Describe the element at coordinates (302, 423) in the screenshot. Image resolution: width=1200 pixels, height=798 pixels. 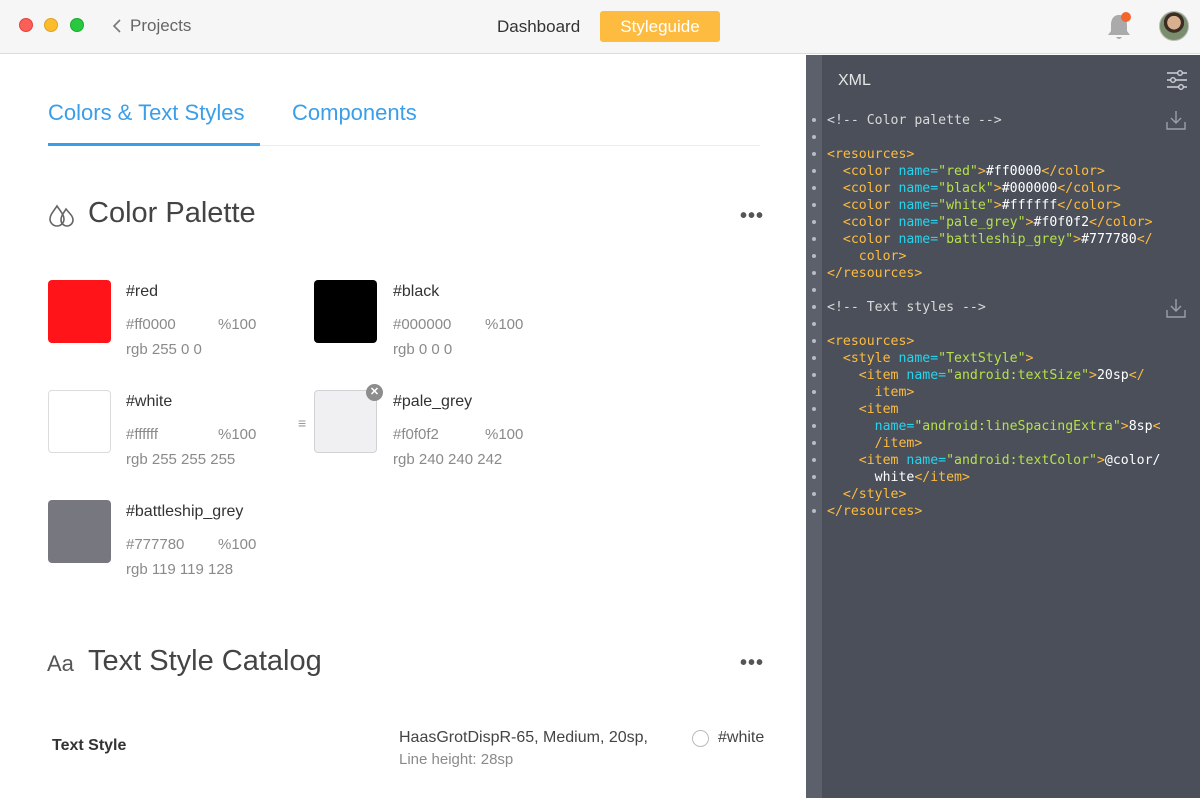
I see `drag-handle-icon: ≡` at that location.